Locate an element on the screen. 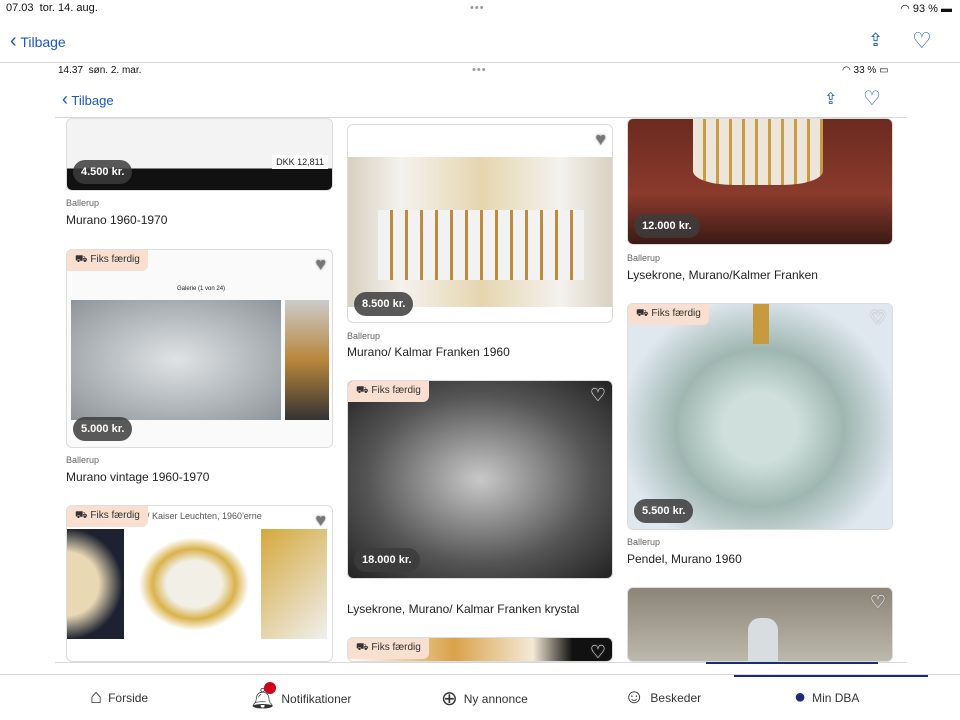  inner-battery: ◠ 33 % ▭ is located at coordinates (865, 70).